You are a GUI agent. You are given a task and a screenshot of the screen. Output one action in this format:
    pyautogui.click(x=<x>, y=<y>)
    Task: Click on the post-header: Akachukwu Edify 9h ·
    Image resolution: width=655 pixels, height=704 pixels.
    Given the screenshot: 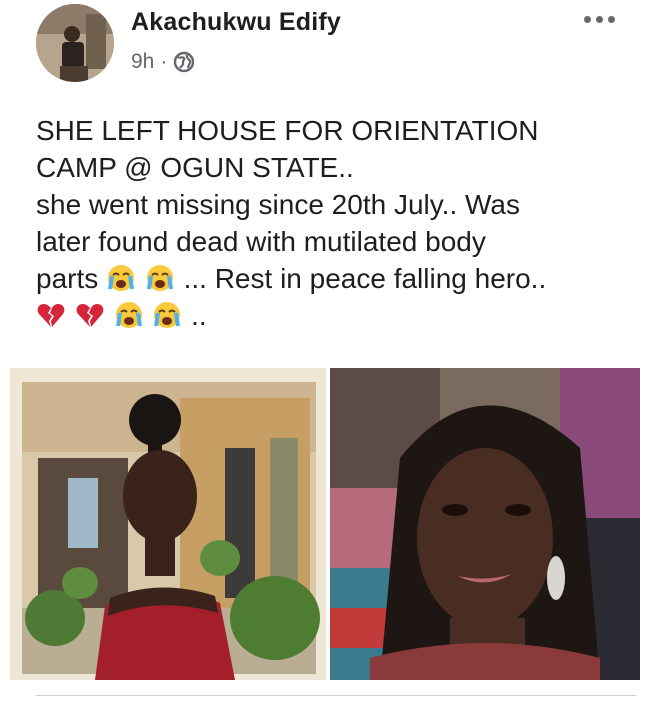 What is the action you would take?
    pyautogui.click(x=327, y=46)
    